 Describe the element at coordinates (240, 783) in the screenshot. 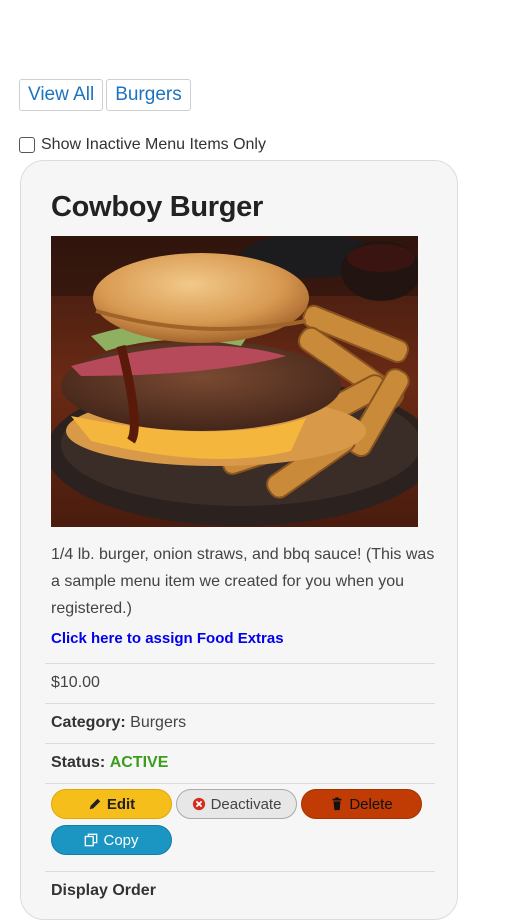

I see `actions-divider` at that location.